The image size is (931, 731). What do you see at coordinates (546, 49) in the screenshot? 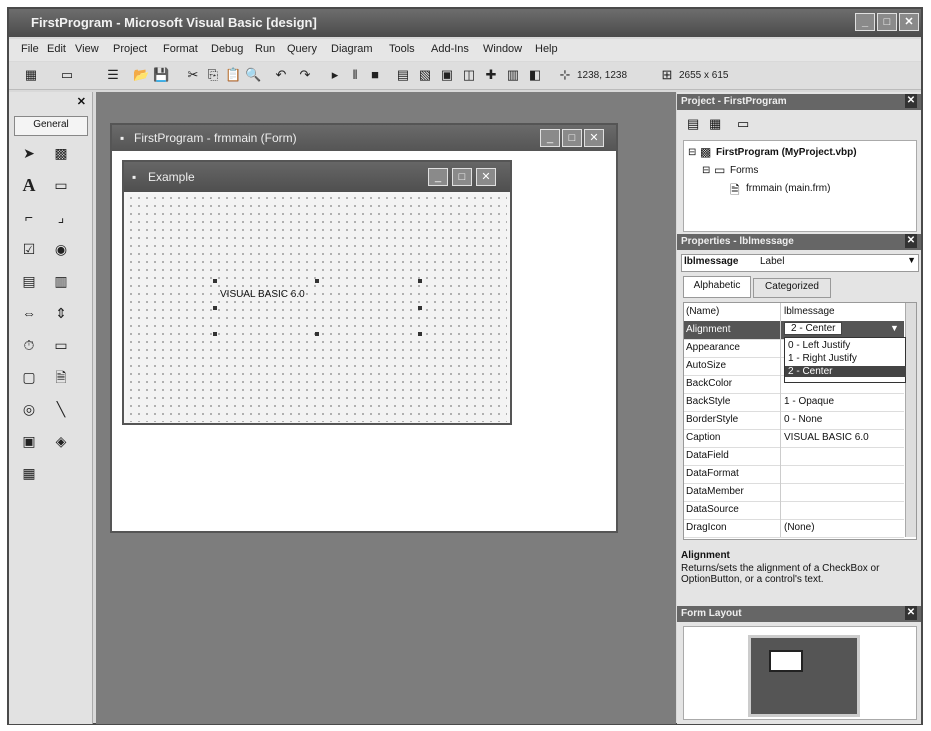
I see `menu-help: Help` at bounding box center [546, 49].